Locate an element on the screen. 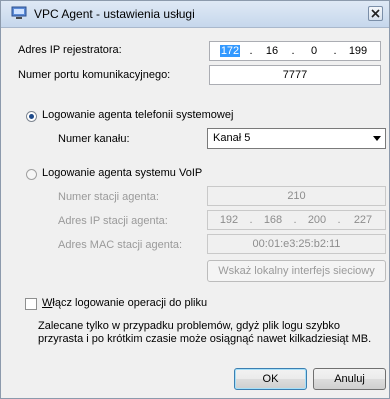 Image resolution: width=390 pixels, height=399 pixels. cancel-button: Anuluj is located at coordinates (349, 379).